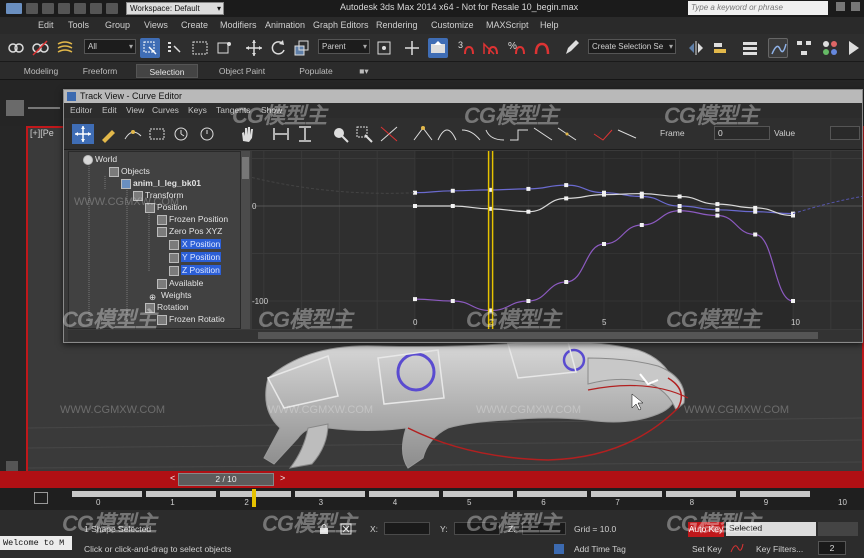  Describe the element at coordinates (96, 8) in the screenshot. I see `redo-icon` at that location.